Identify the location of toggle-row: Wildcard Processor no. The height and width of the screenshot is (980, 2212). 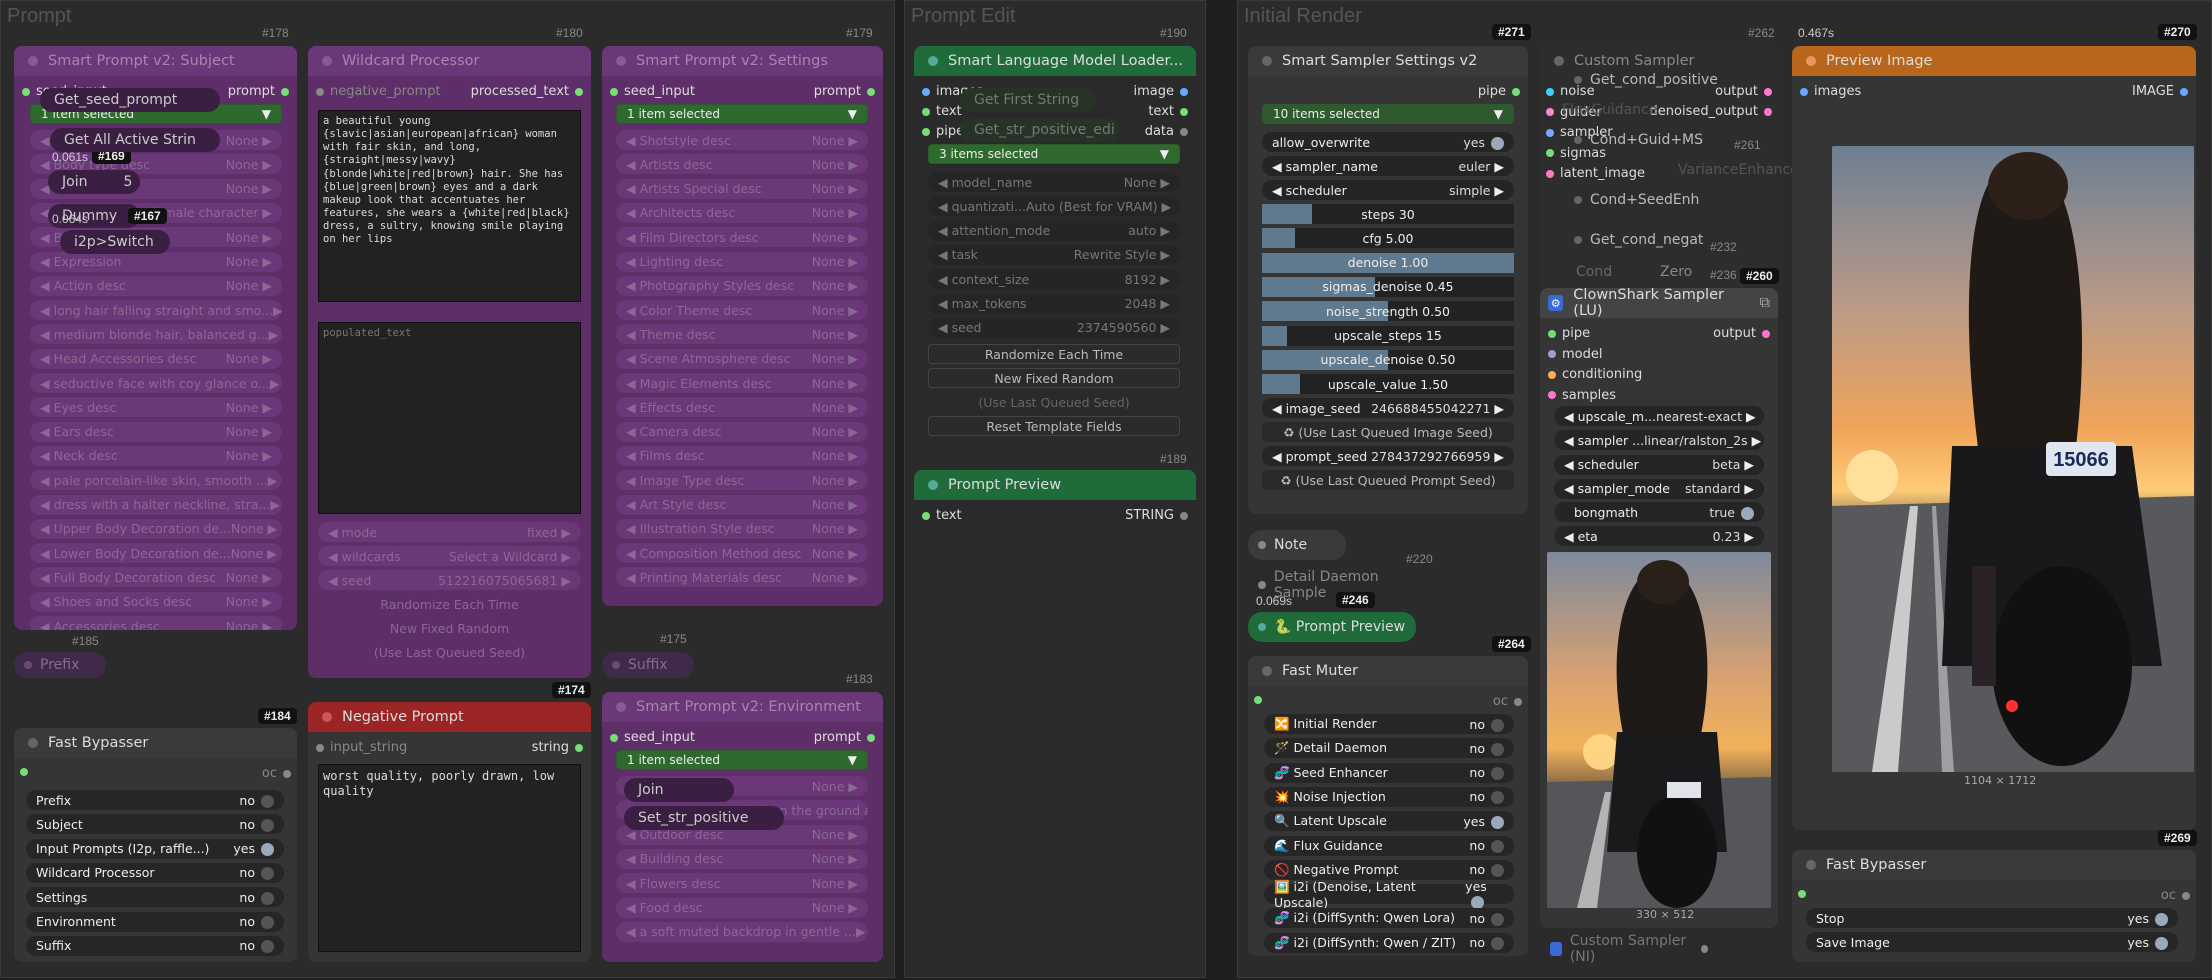
(155, 872).